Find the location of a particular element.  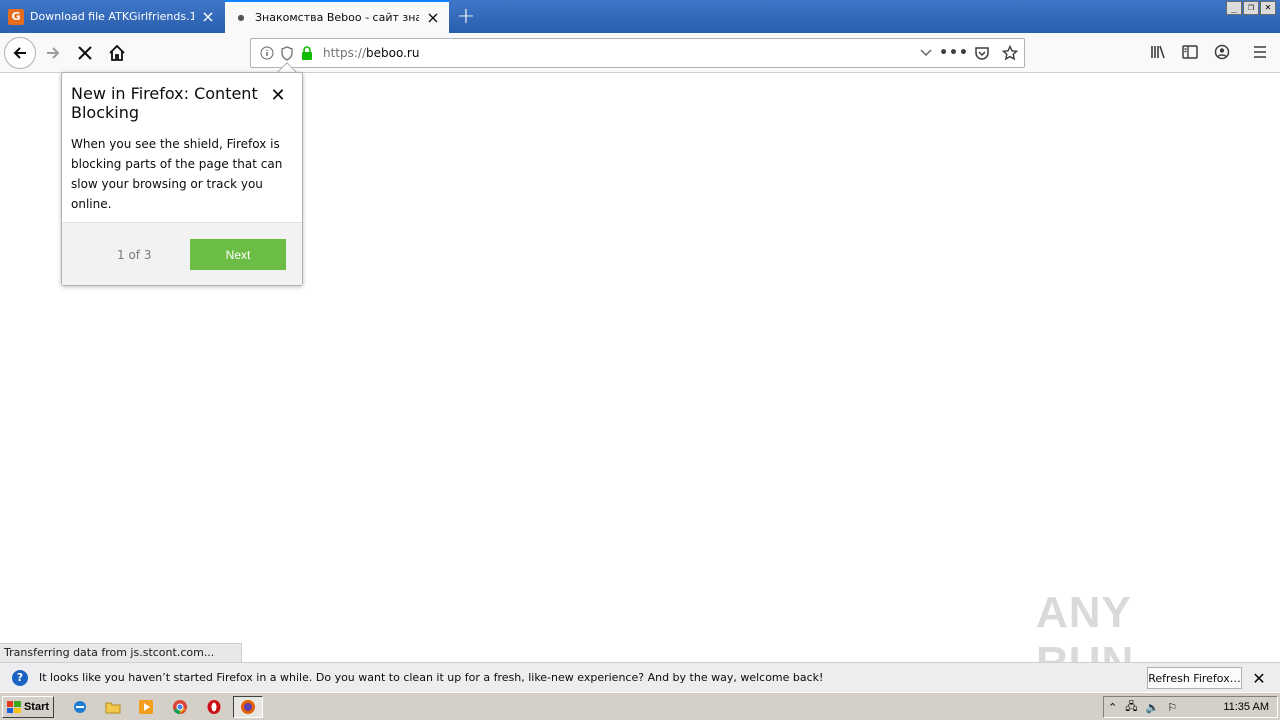

popup-footer: 1 of 3 Next is located at coordinates (182, 253).